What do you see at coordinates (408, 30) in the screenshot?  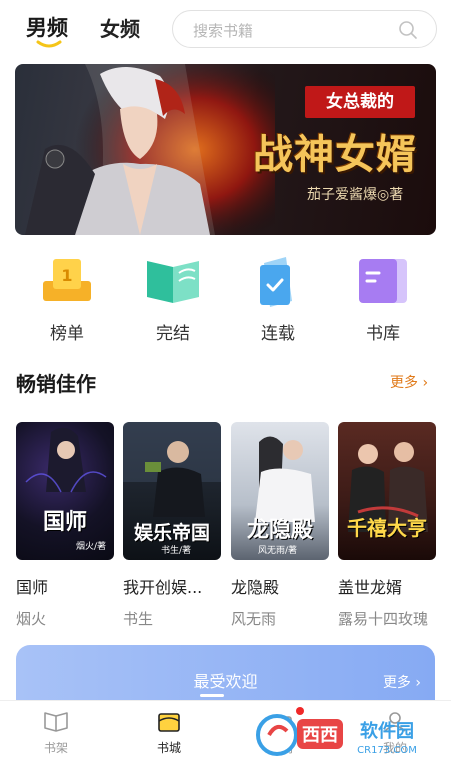 I see `search-icon` at bounding box center [408, 30].